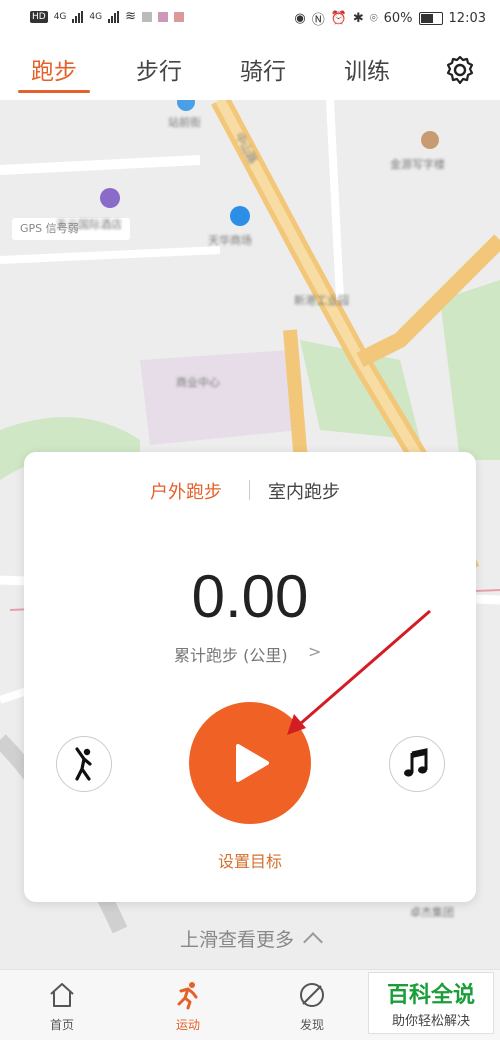 The width and height of the screenshot is (500, 1040). I want to click on watermark-badge: 百科全说 助你轻松解决, so click(431, 1003).